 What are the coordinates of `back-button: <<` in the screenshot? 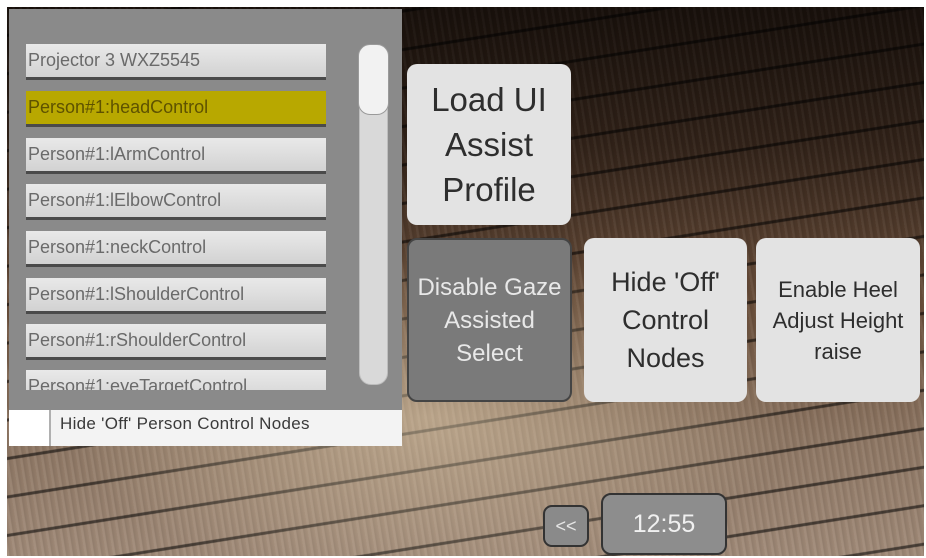 It's located at (566, 526).